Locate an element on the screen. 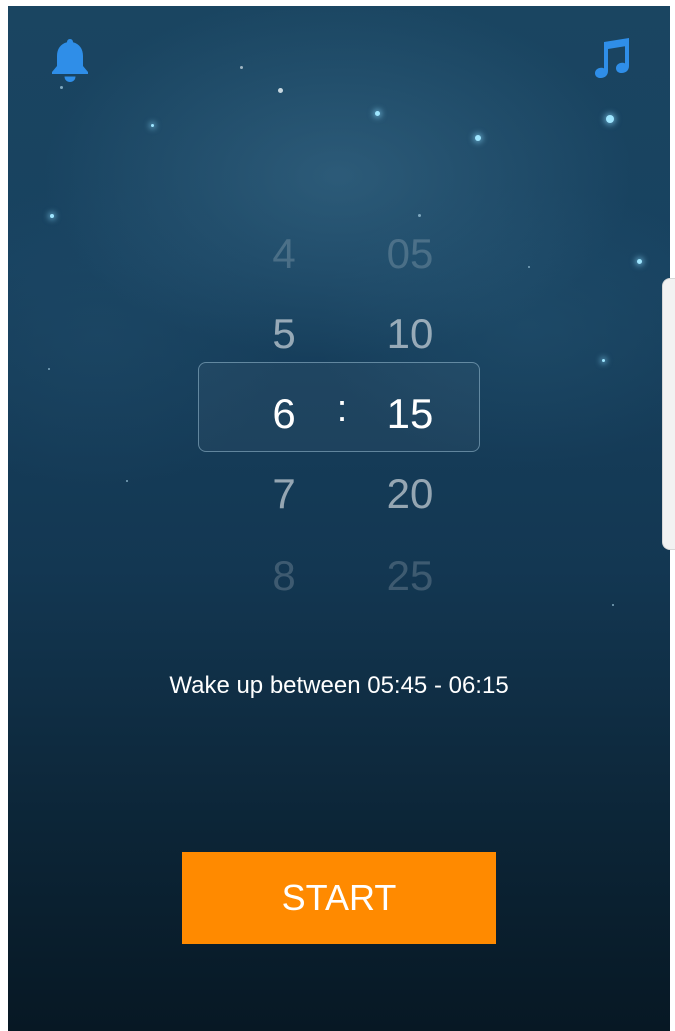  sound-button is located at coordinates (612, 58).